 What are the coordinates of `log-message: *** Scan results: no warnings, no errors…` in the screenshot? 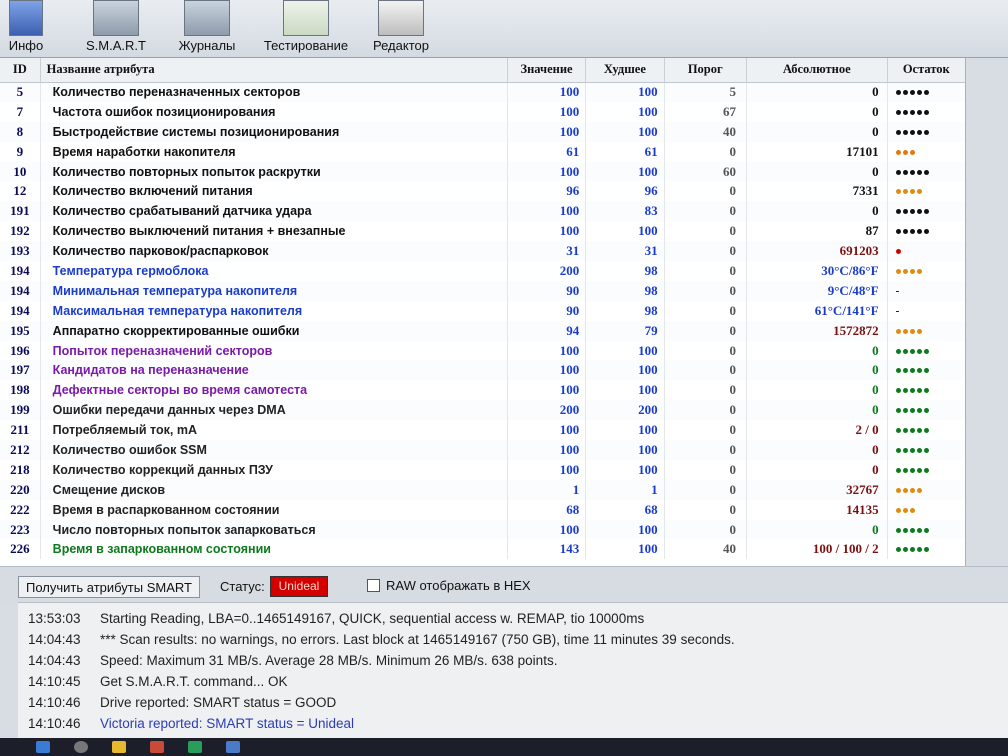 It's located at (417, 639).